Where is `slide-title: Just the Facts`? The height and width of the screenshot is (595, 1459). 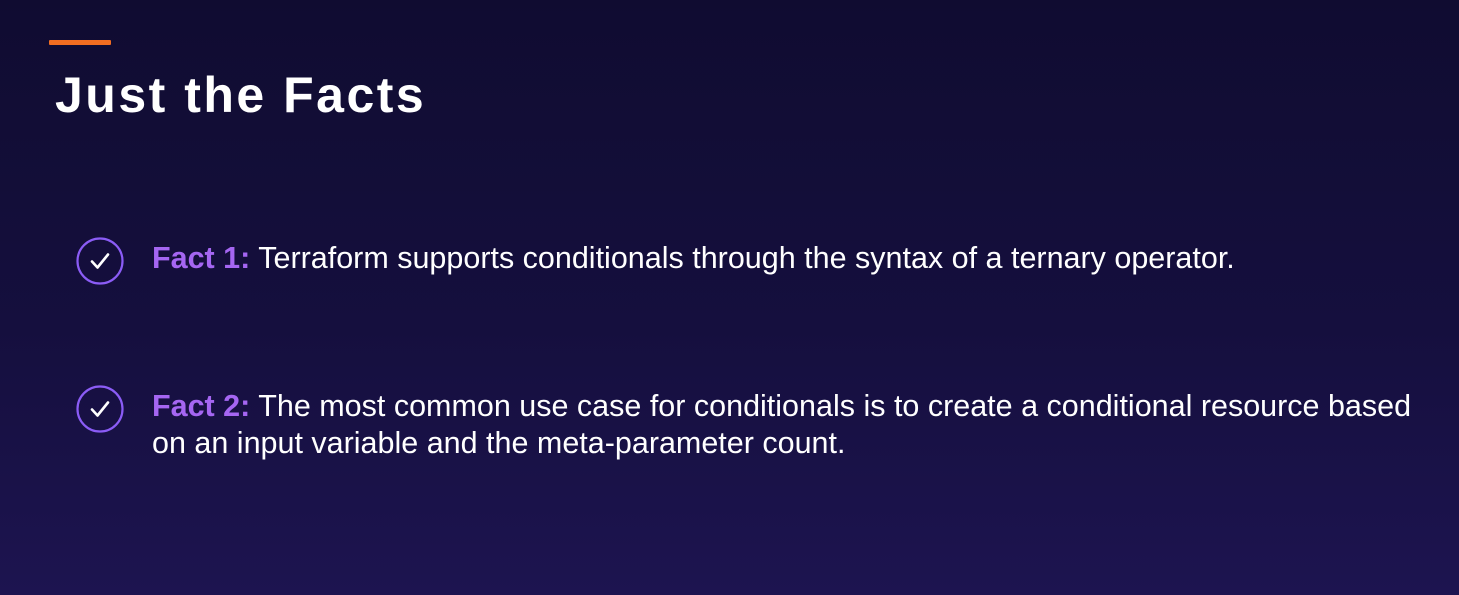 slide-title: Just the Facts is located at coordinates (241, 95).